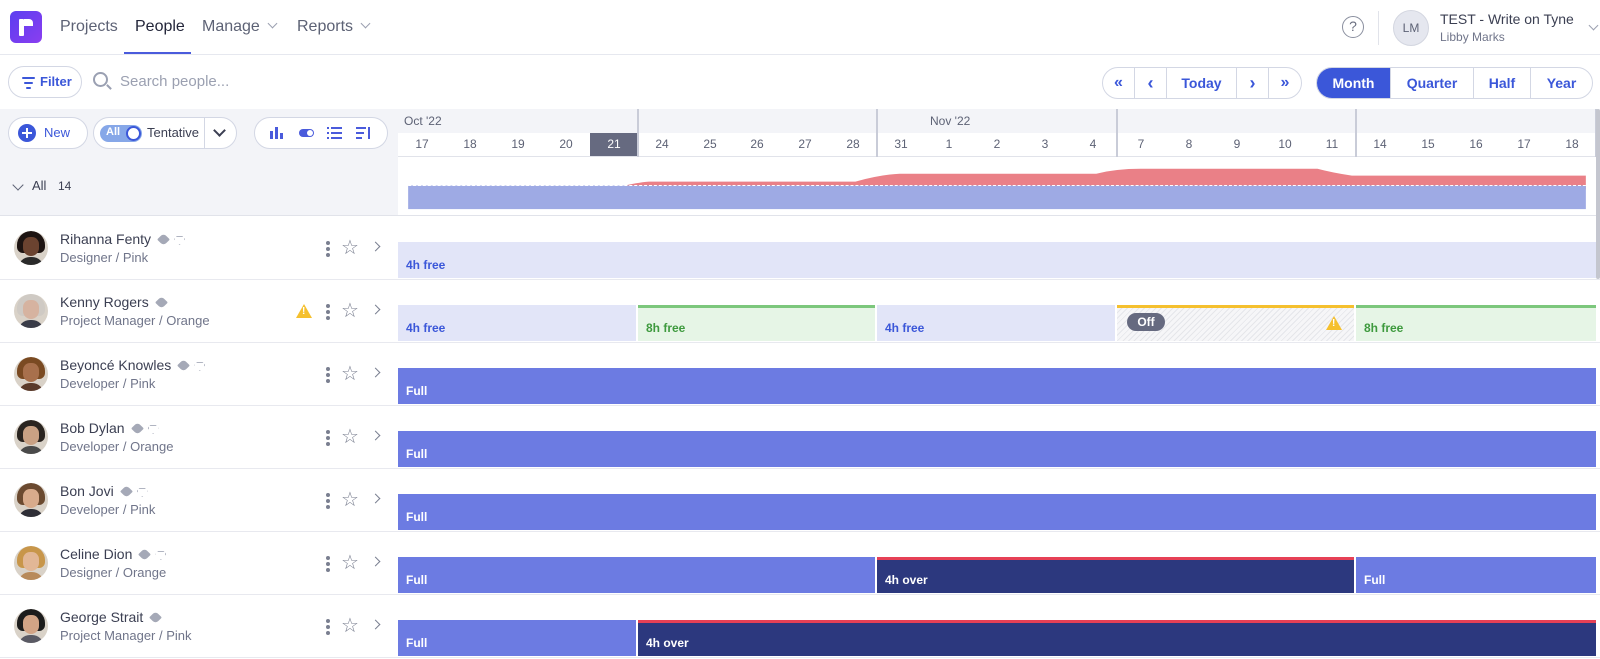 Image resolution: width=1600 pixels, height=659 pixels. I want to click on account-title: TEST - Write on Tyne, so click(1507, 19).